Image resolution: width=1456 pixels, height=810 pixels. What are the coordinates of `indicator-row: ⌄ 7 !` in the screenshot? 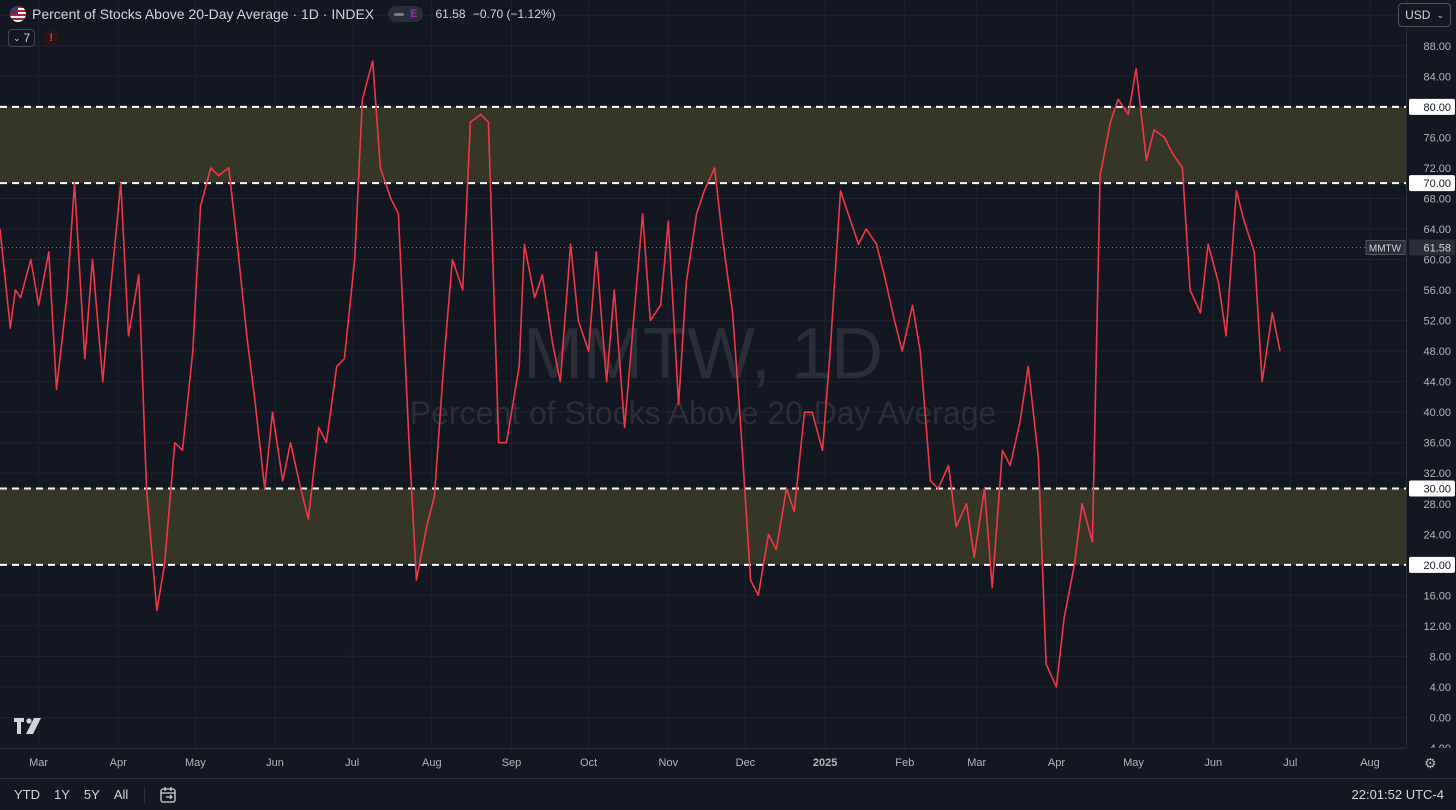 It's located at (34, 38).